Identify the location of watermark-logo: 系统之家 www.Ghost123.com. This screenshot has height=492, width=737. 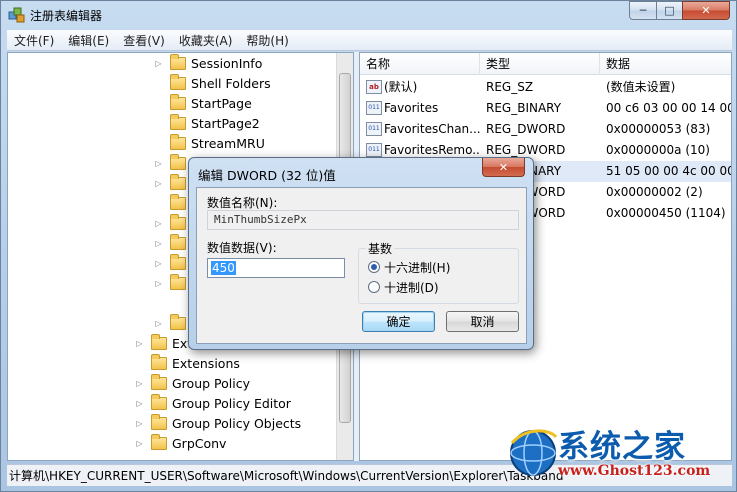
(620, 454).